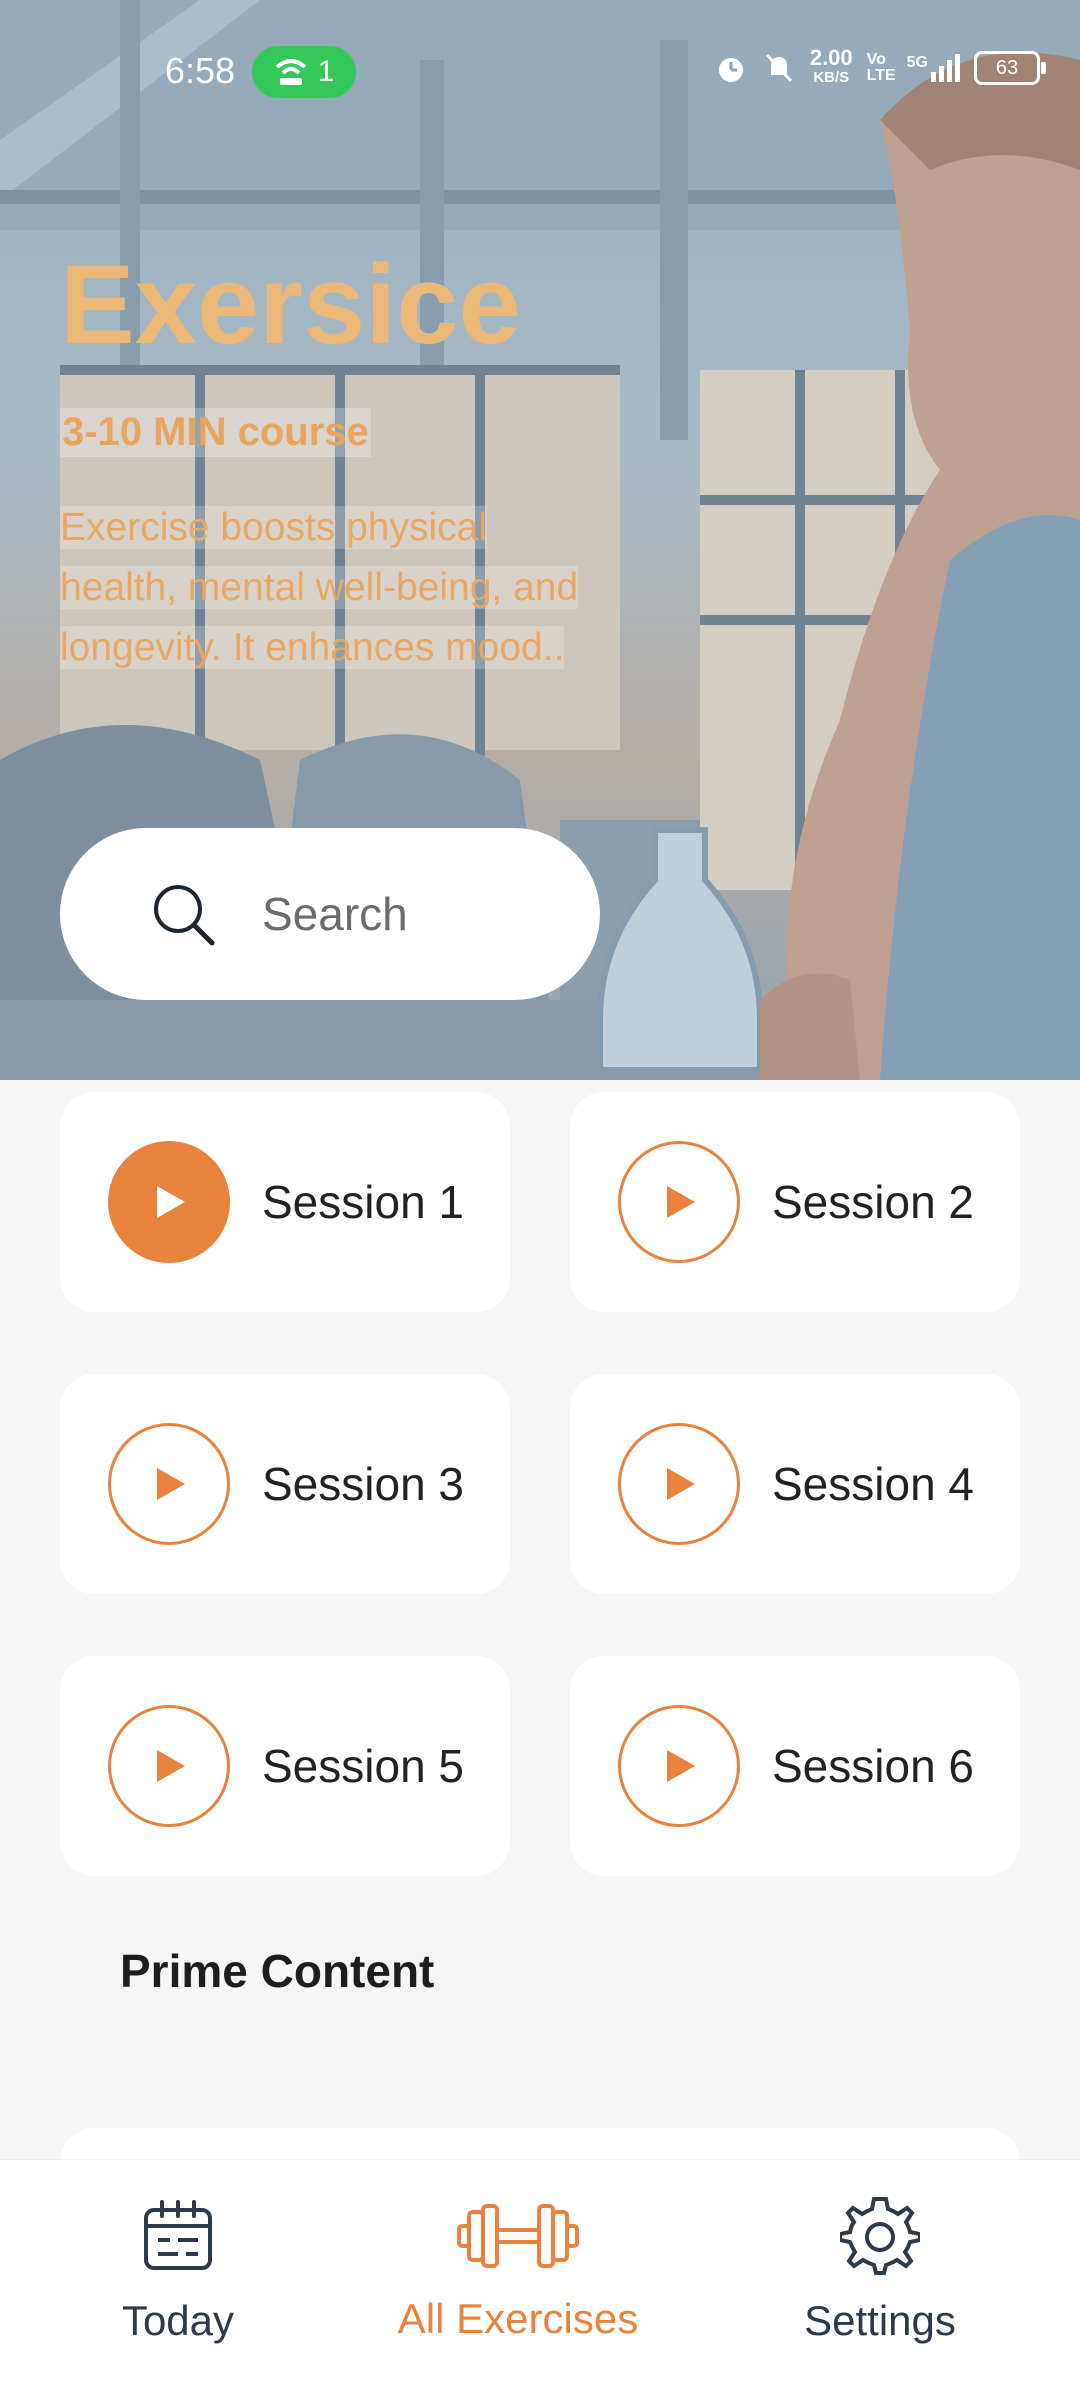 This screenshot has height=2400, width=1080. I want to click on dumbbell-icon, so click(518, 2236).